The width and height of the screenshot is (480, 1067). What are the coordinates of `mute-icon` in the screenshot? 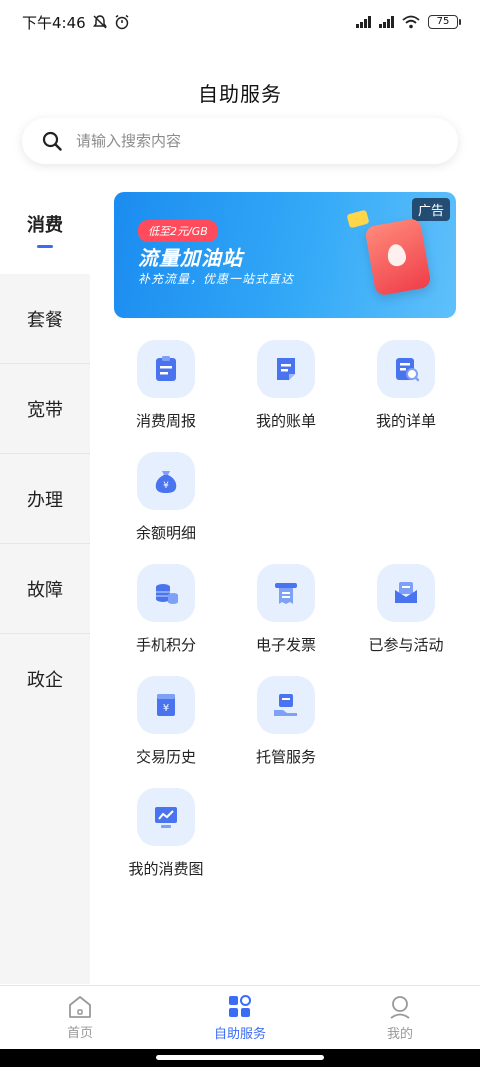 It's located at (99, 22).